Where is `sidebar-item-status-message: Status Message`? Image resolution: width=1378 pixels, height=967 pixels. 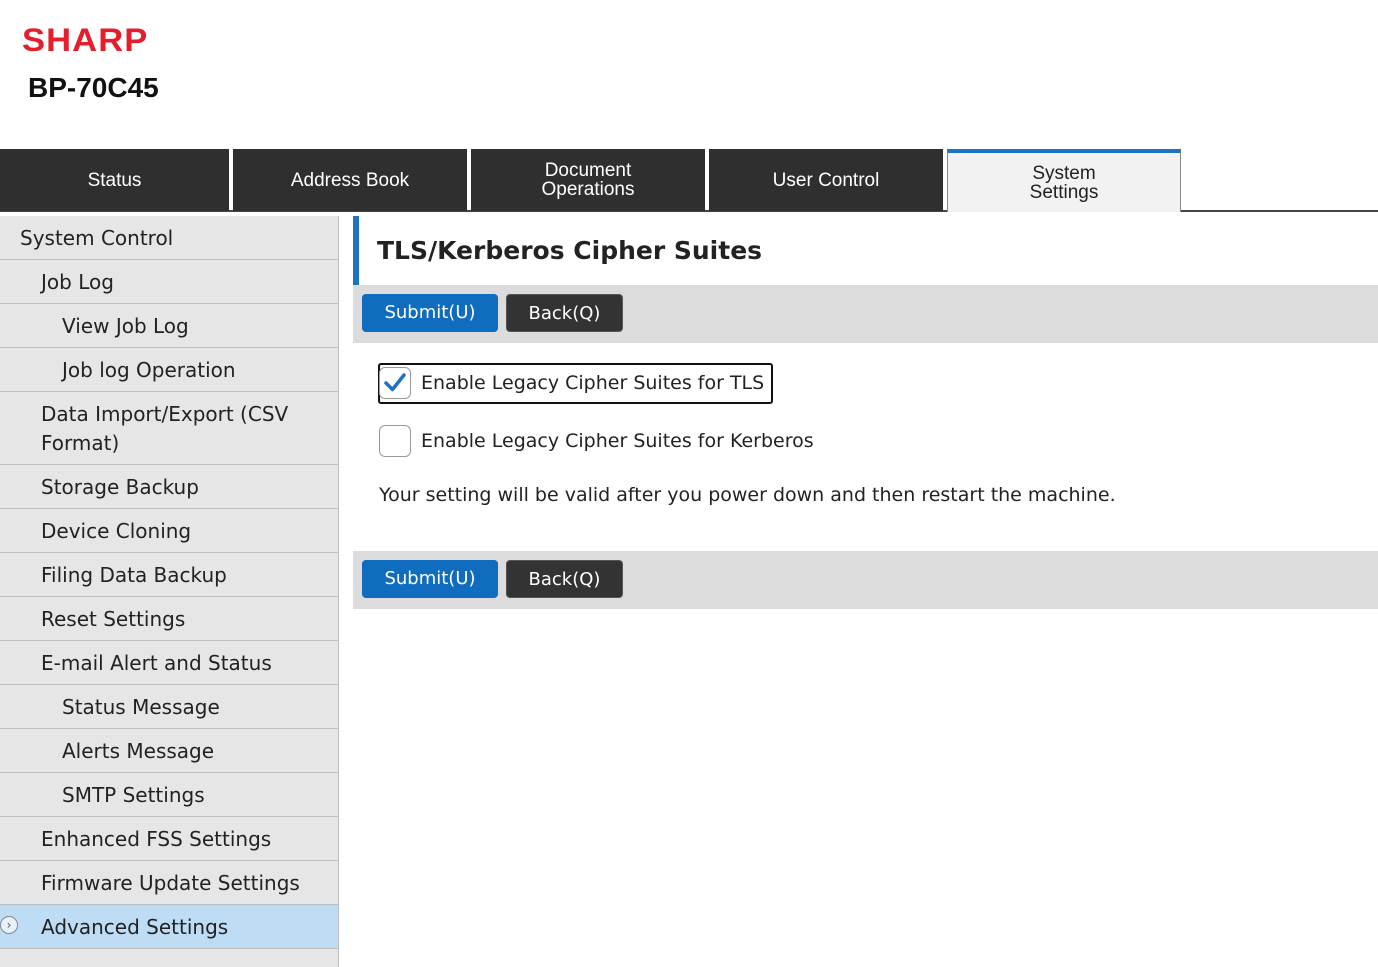
sidebar-item-status-message: Status Message is located at coordinates (169, 707).